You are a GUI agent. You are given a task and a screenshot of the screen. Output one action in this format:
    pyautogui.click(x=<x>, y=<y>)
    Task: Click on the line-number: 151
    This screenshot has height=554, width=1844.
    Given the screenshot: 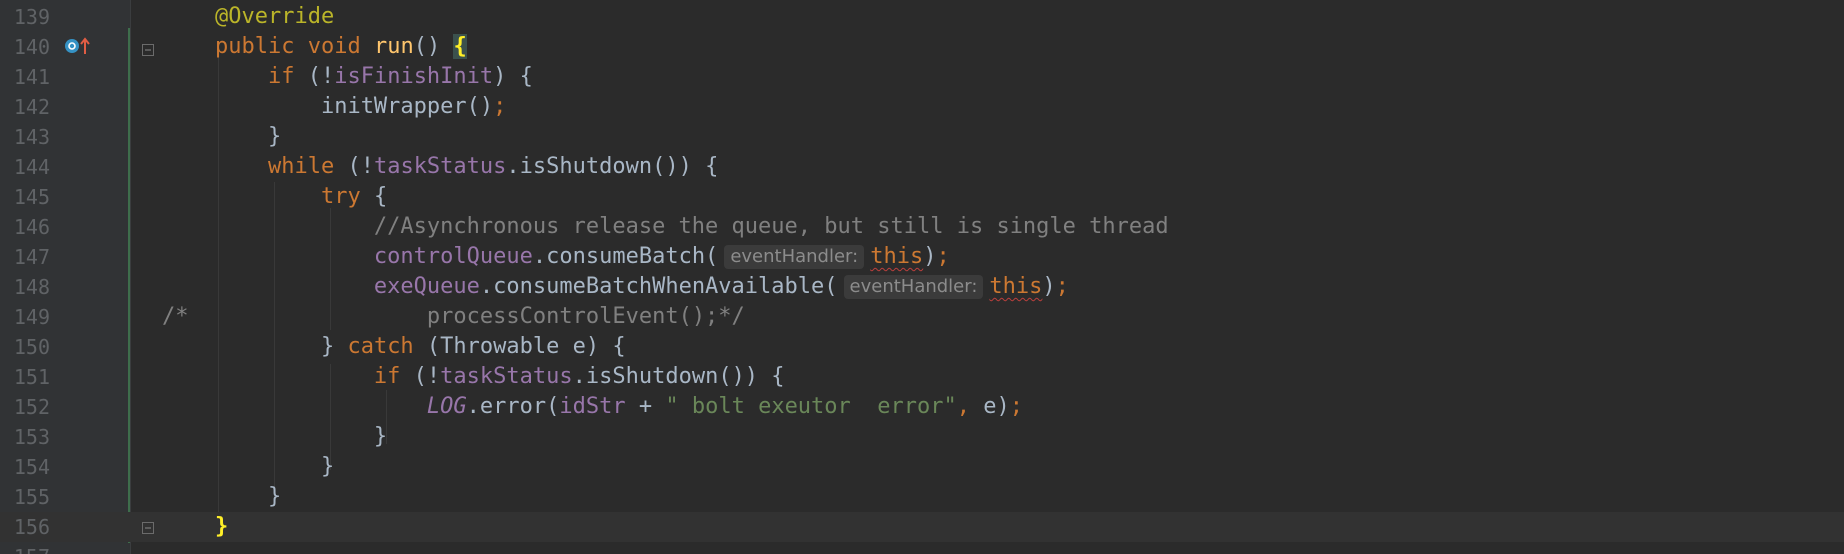 What is the action you would take?
    pyautogui.click(x=25, y=377)
    